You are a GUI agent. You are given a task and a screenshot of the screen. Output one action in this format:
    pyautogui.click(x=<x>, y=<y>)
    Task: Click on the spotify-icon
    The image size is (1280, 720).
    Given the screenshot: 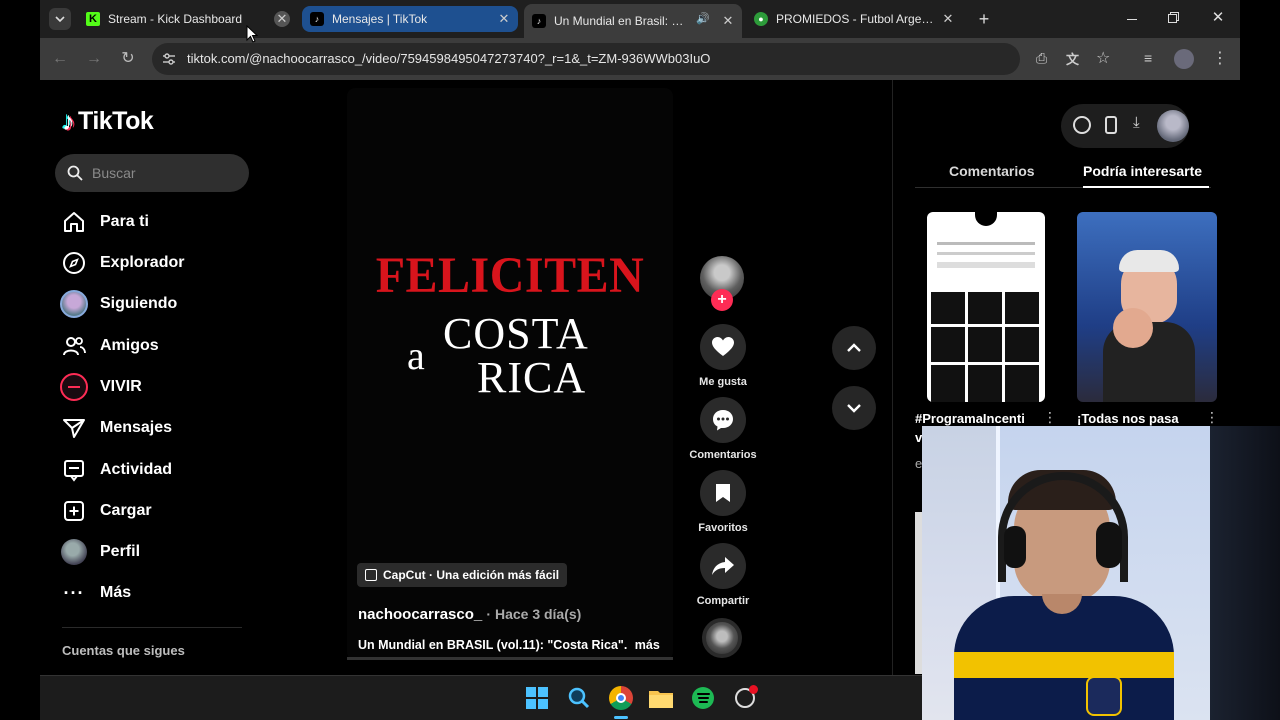 What is the action you would take?
    pyautogui.click(x=703, y=698)
    